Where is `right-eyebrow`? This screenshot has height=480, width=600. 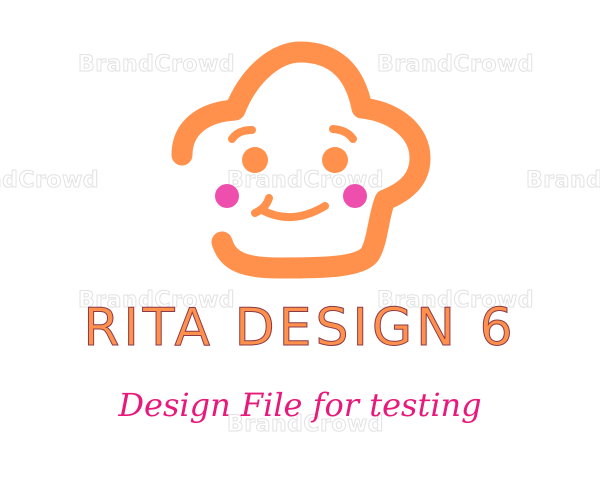
right-eyebrow is located at coordinates (343, 134).